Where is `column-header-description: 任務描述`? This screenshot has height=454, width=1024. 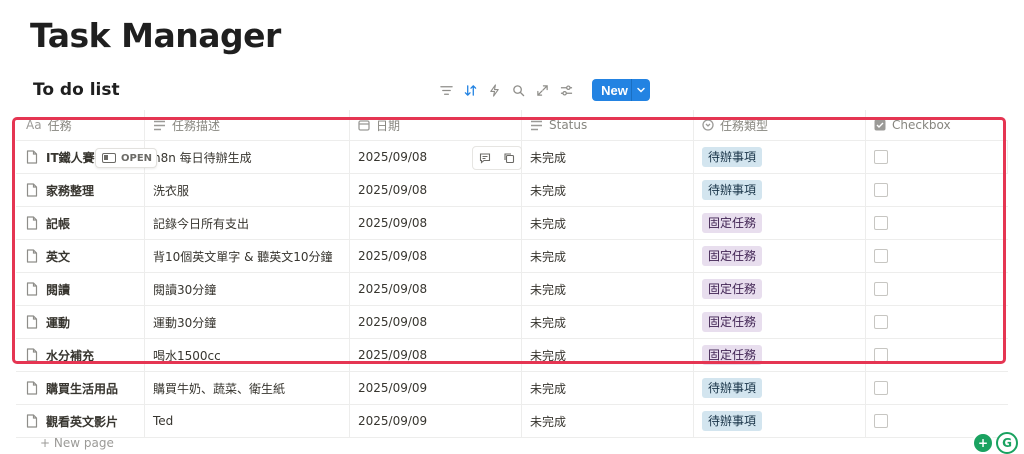 column-header-description: 任務描述 is located at coordinates (247, 125).